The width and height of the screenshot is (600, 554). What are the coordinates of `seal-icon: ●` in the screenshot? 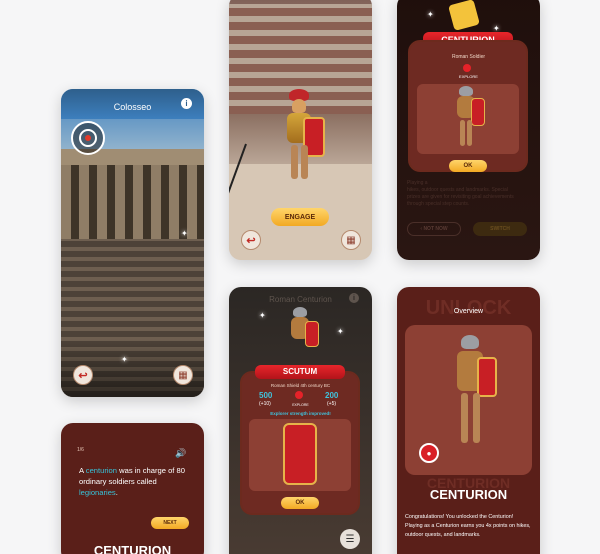 It's located at (429, 453).